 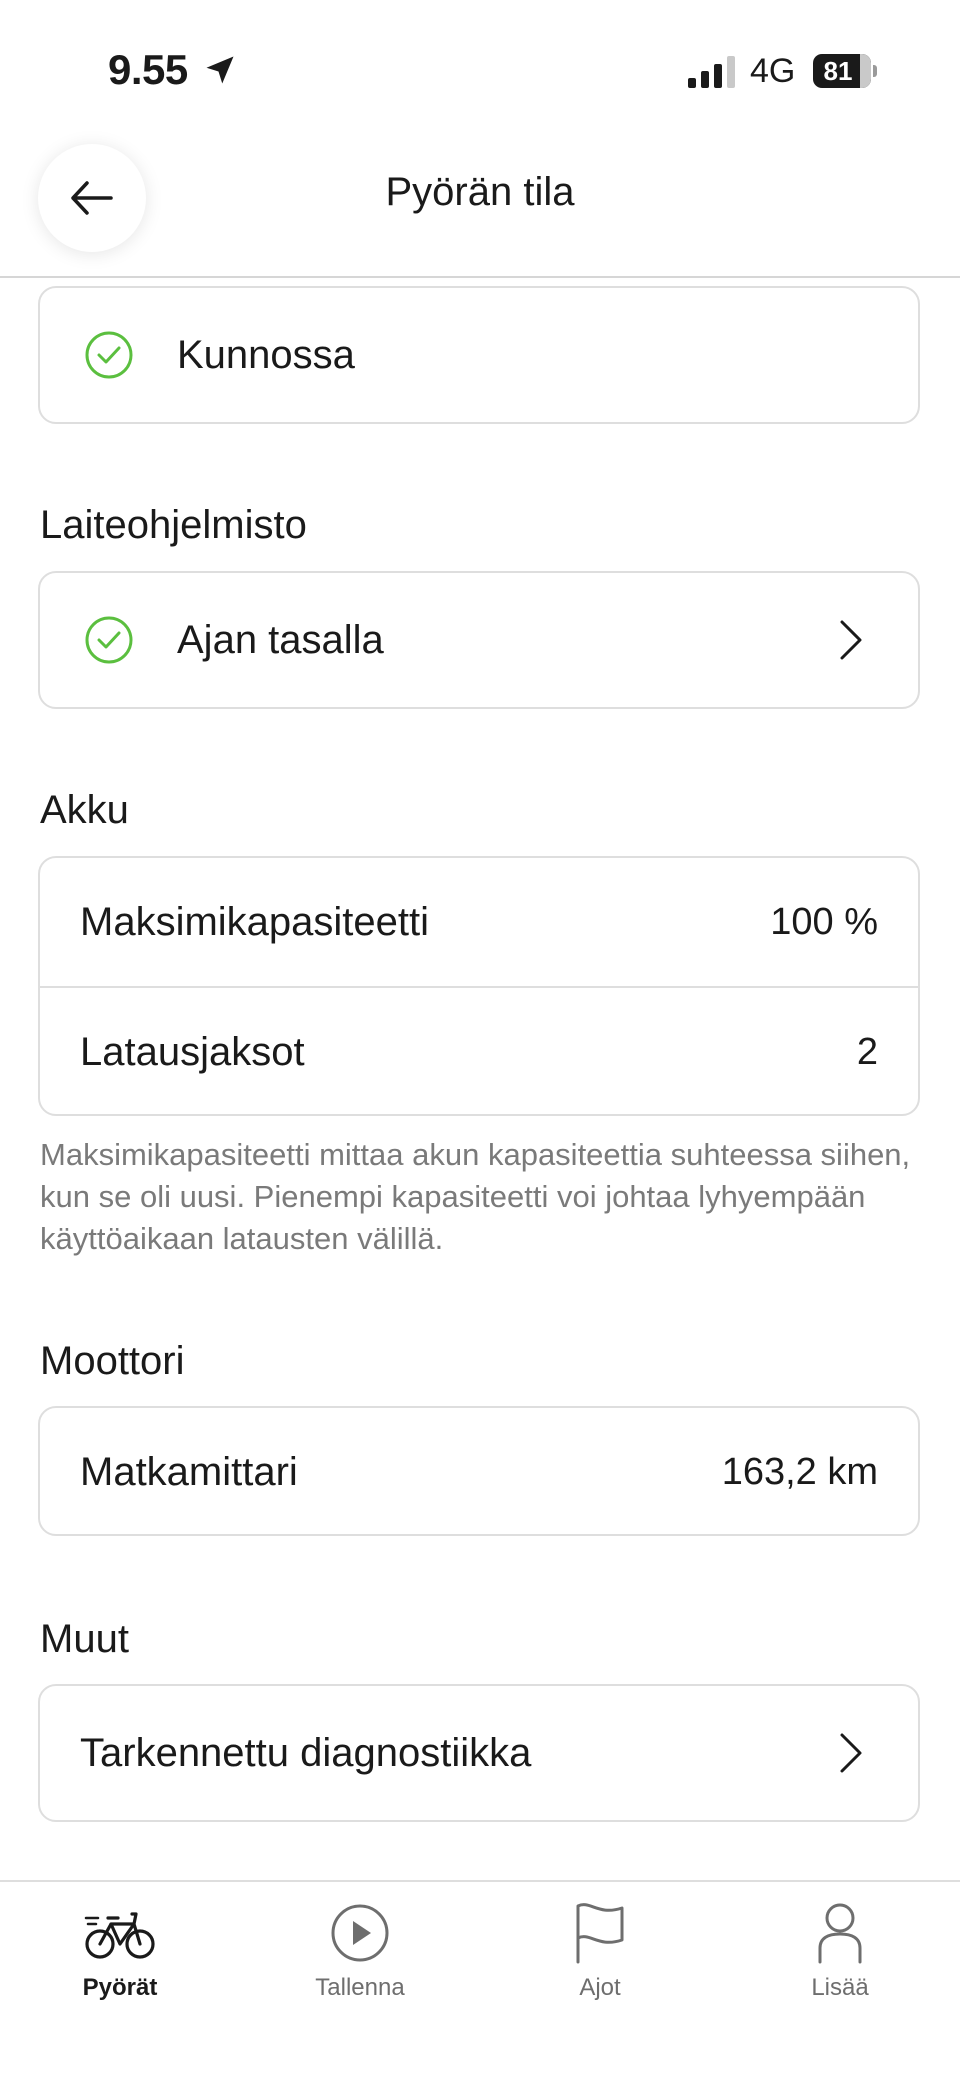 What do you see at coordinates (280, 640) in the screenshot?
I see `firmware-status-label: Ajan tasalla` at bounding box center [280, 640].